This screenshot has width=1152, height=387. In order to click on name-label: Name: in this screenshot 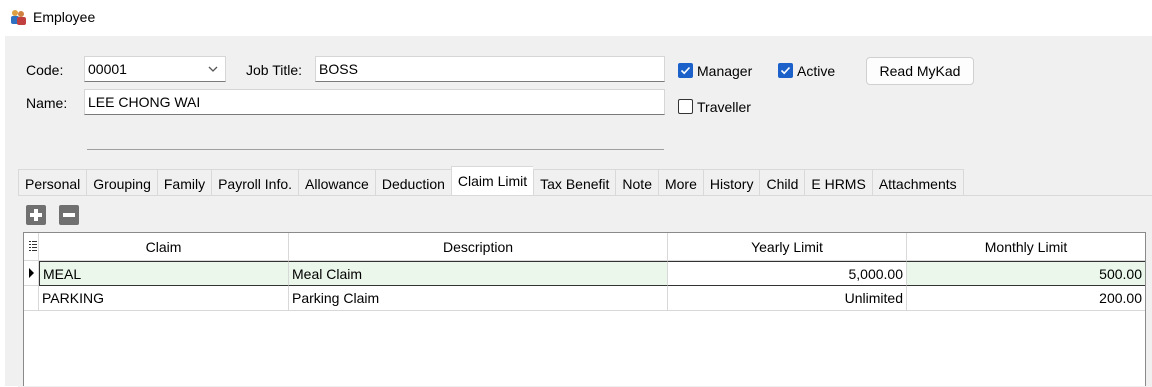, I will do `click(47, 103)`.